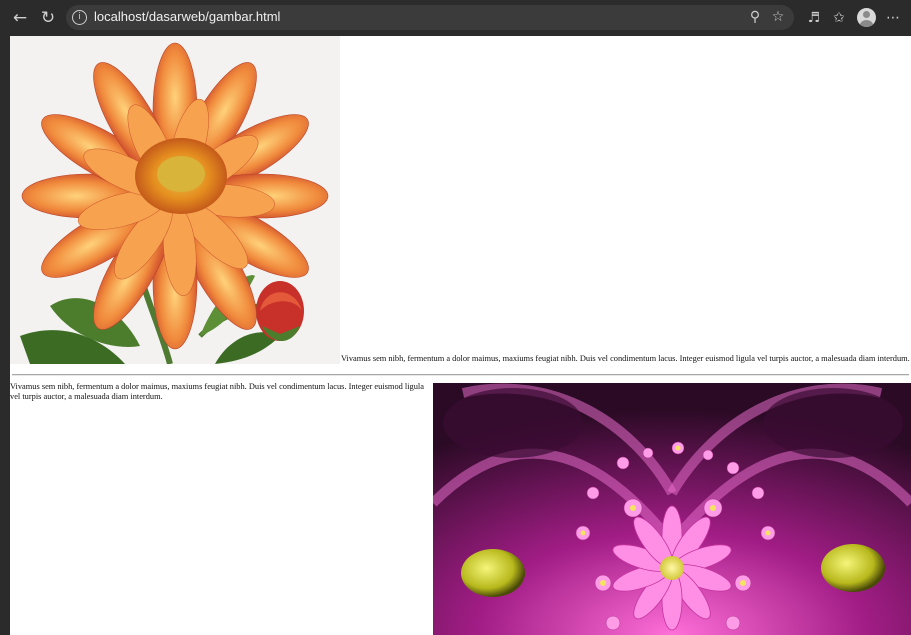 This screenshot has width=911, height=635. What do you see at coordinates (79, 17) in the screenshot?
I see `info-icon: i` at bounding box center [79, 17].